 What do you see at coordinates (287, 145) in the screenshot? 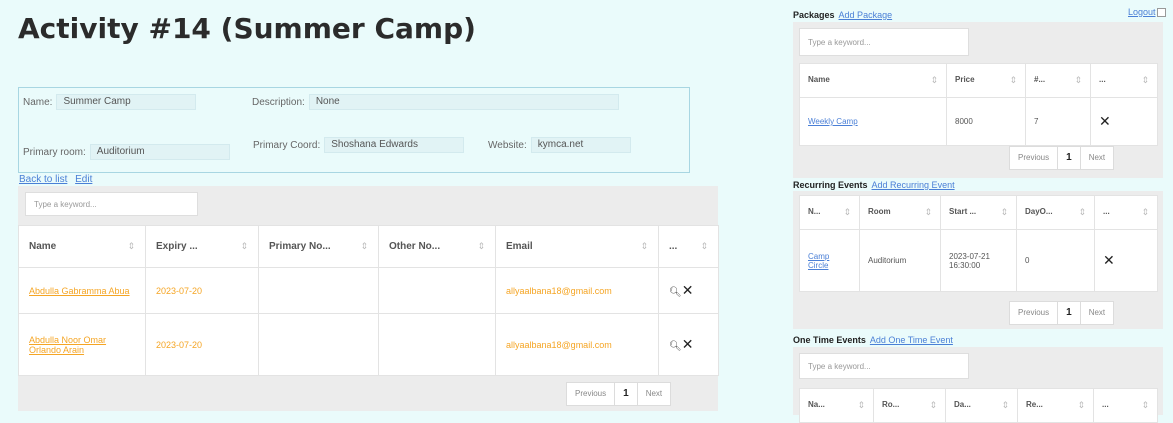
I see `primary-coord-label: Primary Coord:` at bounding box center [287, 145].